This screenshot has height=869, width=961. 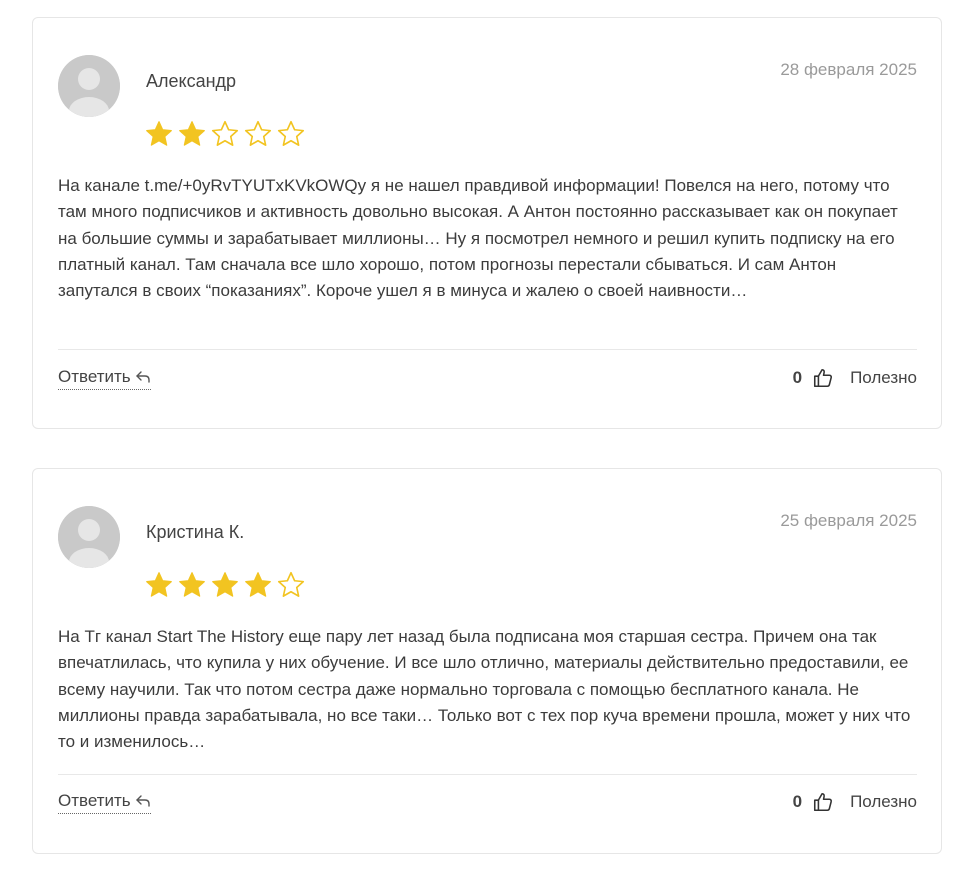 I want to click on review-author: Кристина К., so click(x=195, y=532).